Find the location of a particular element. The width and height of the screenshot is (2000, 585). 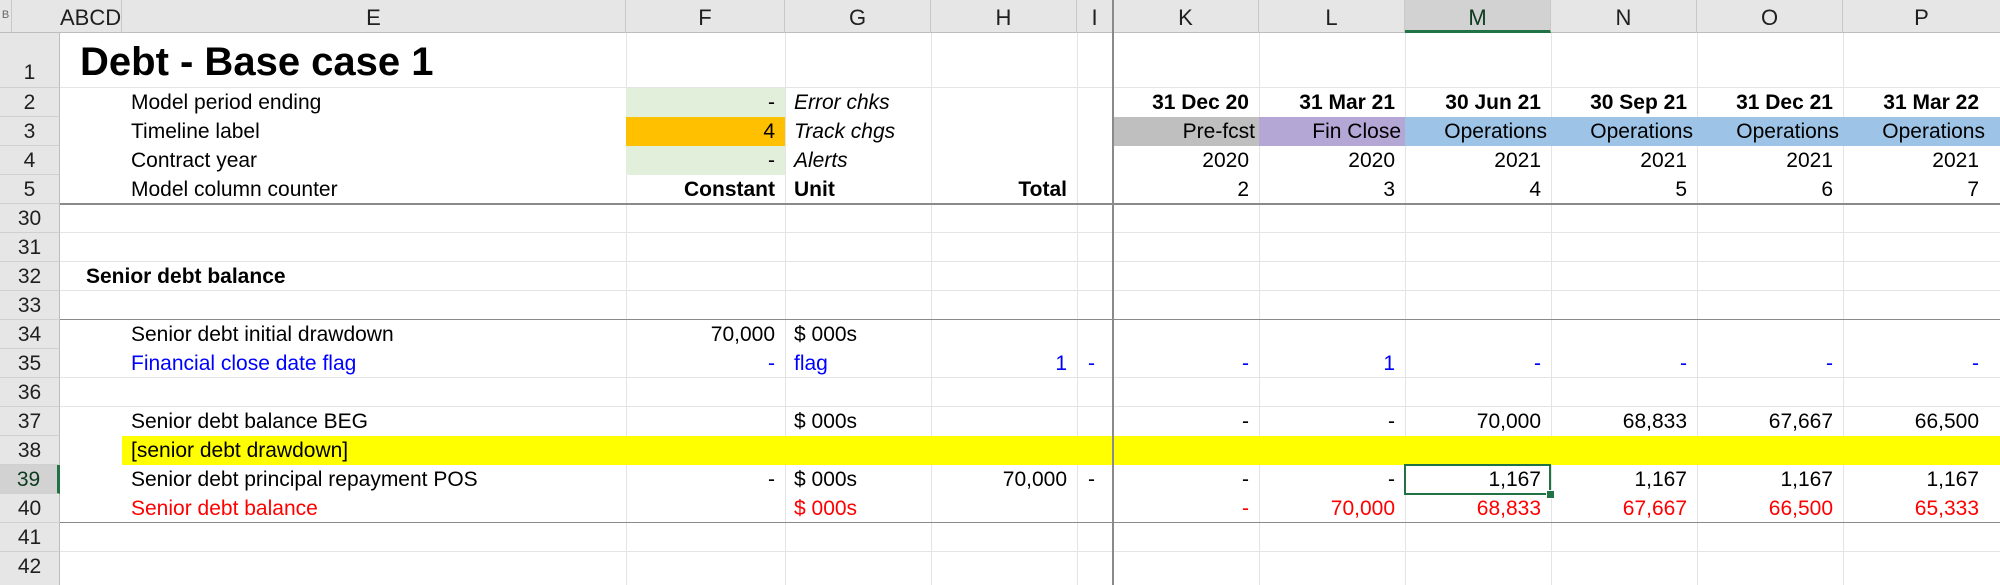

label-model-column-counter: Model column counter is located at coordinates (234, 189).